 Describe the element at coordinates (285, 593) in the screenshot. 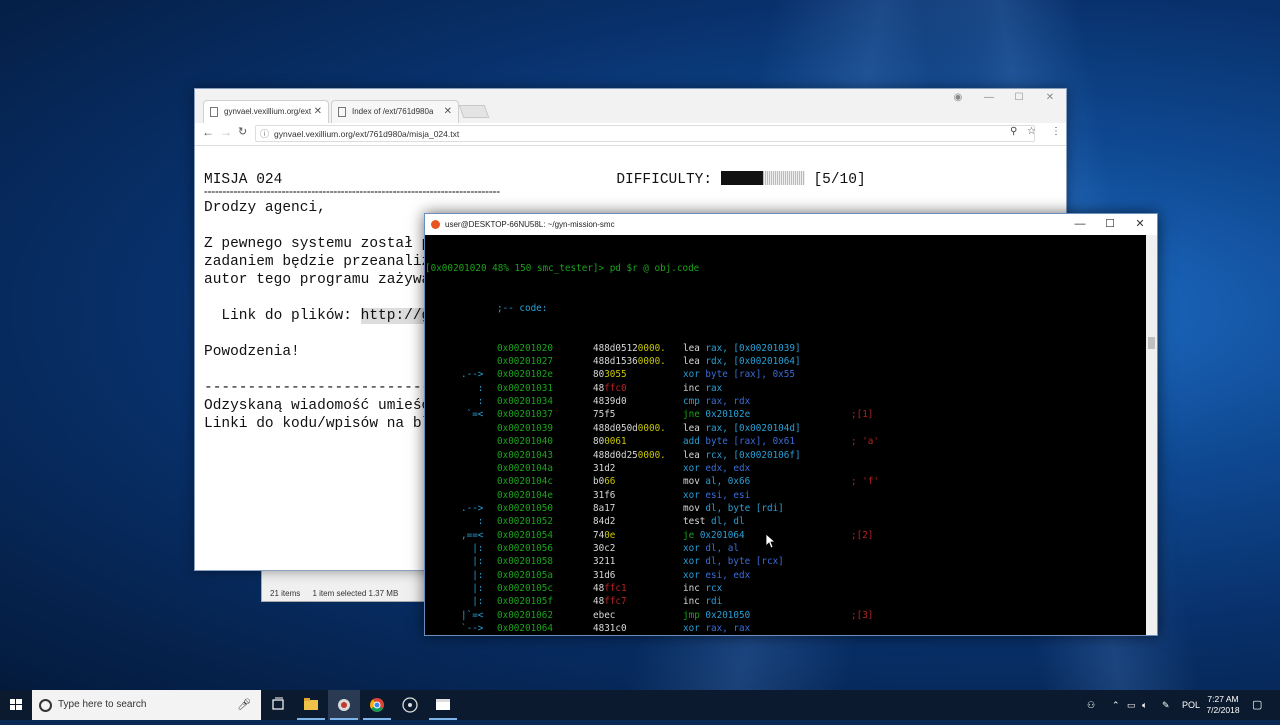

I see `explorer-item-count: 21 items` at that location.